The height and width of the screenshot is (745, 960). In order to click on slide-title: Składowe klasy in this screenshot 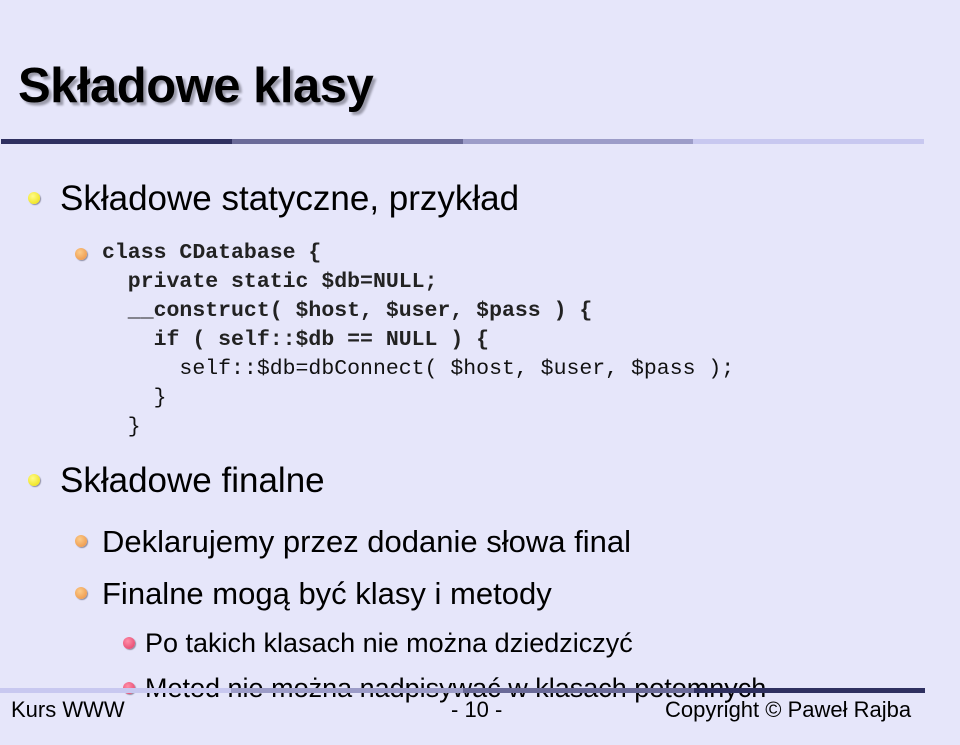, I will do `click(196, 86)`.